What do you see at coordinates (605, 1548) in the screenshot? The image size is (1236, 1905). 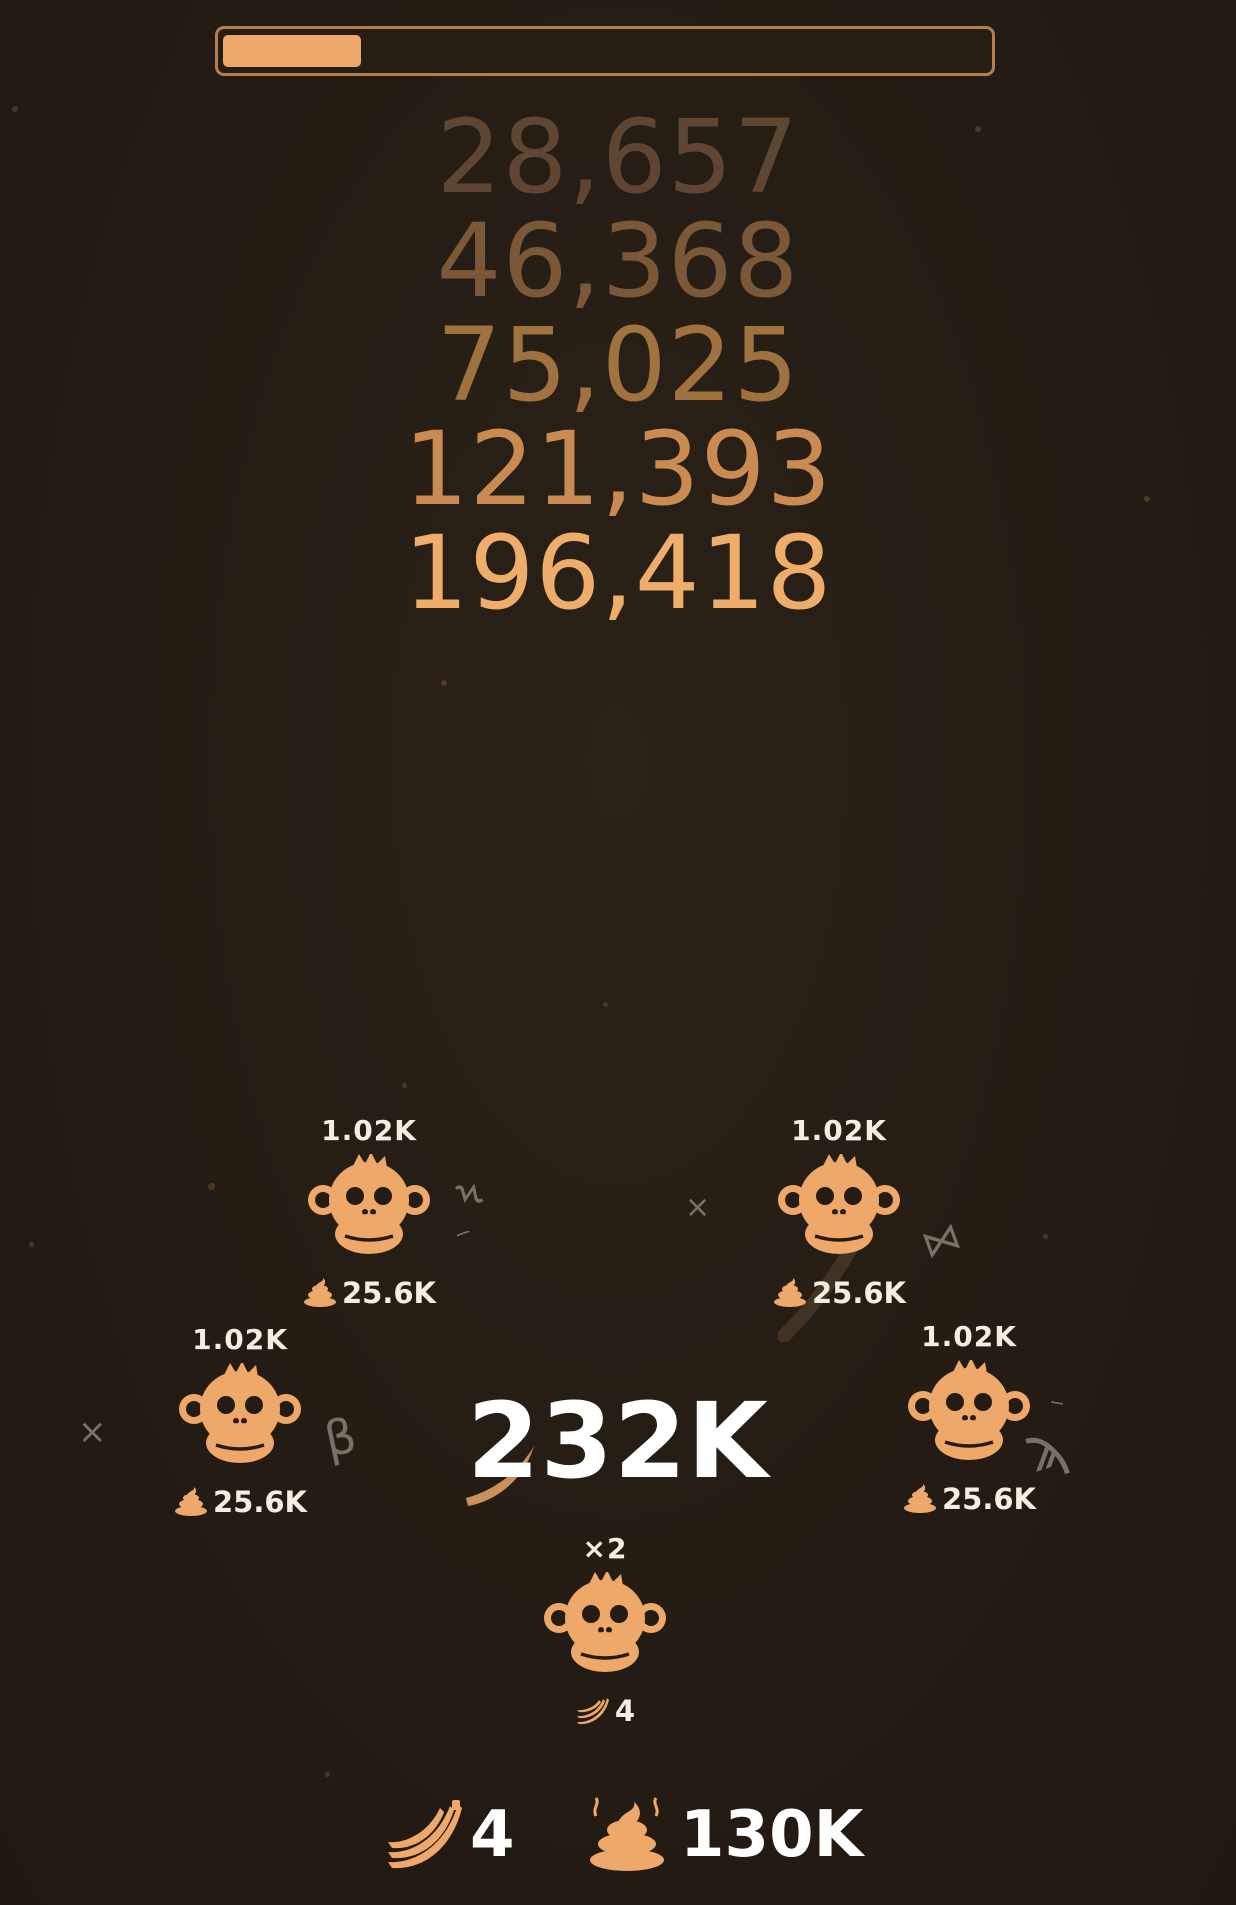 I see `monkey-rate-label: ×2` at bounding box center [605, 1548].